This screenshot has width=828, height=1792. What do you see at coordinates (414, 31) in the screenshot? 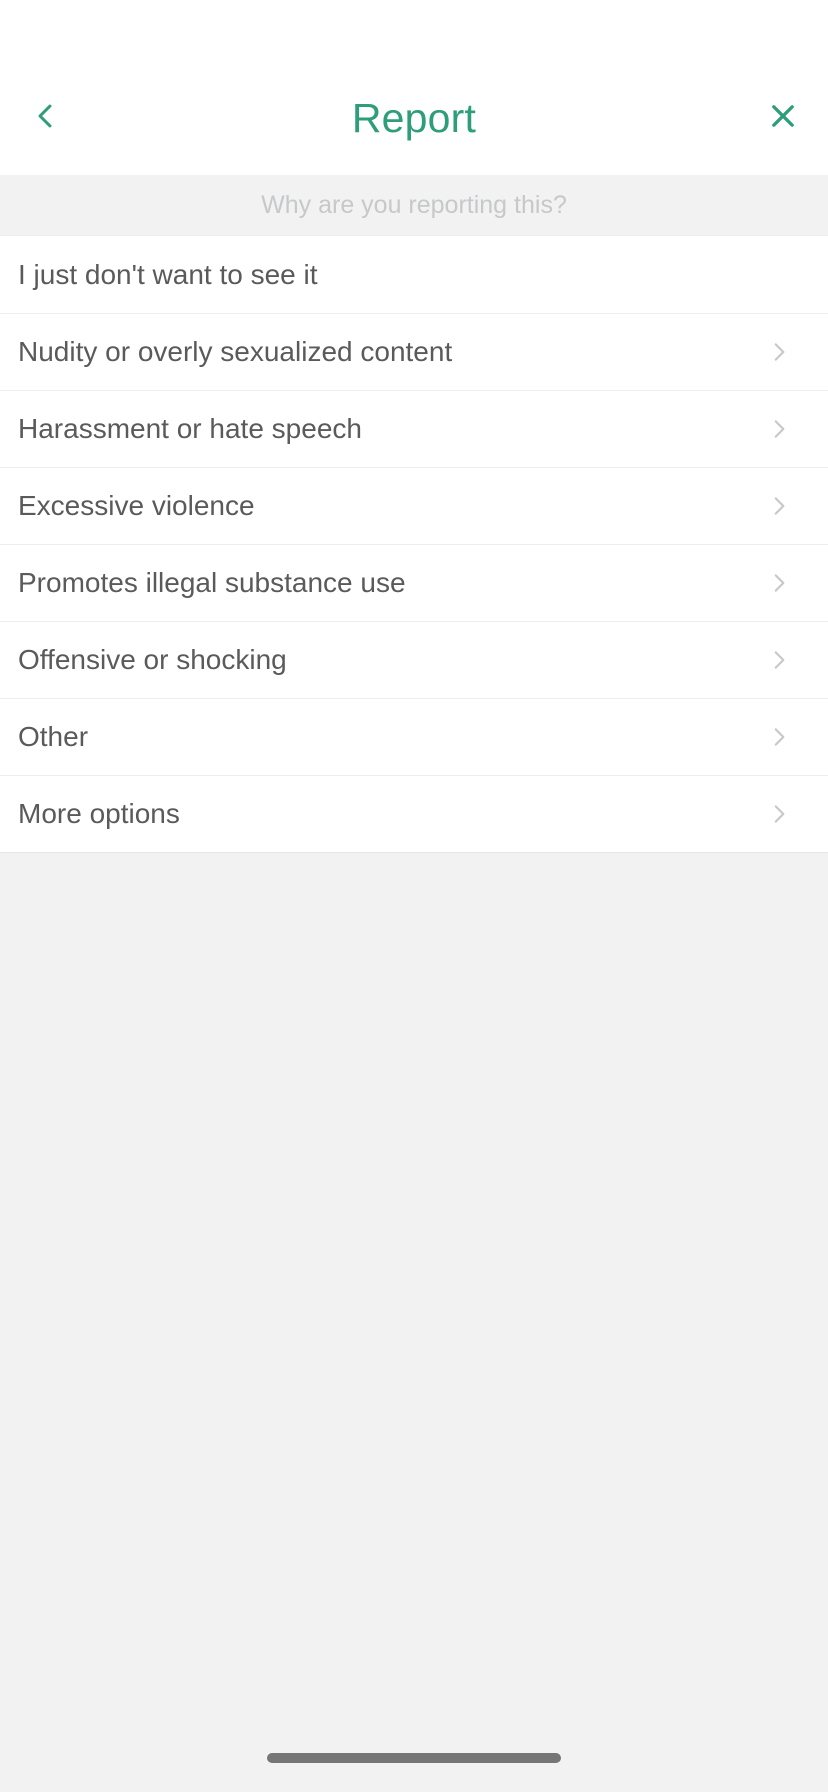
I see `status-bar` at bounding box center [414, 31].